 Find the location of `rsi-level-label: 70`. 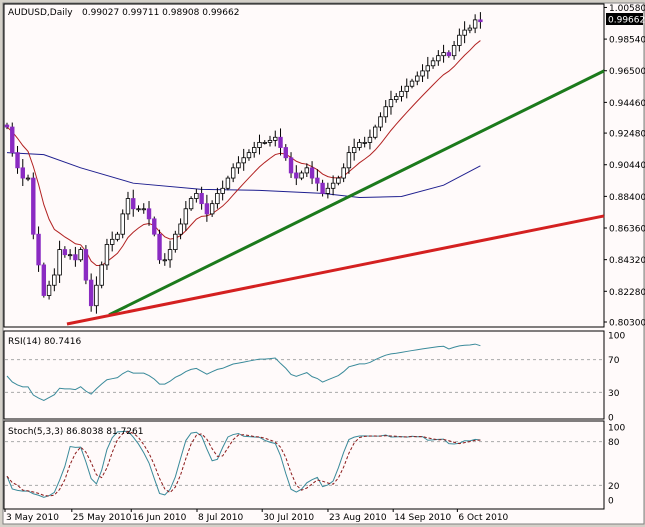

rsi-level-label: 70 is located at coordinates (614, 361).